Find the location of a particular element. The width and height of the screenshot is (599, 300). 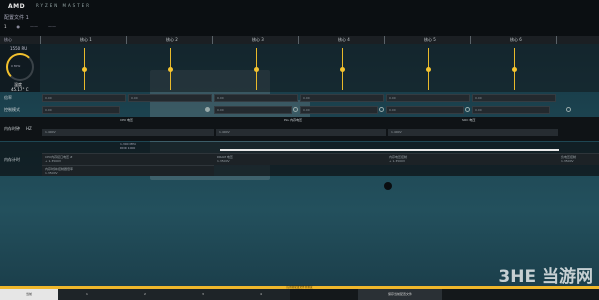

bottom-bar: 应用新配置文件并测试 当前 1 2 3 4 保存当前配置文件 is located at coordinates (299, 293).